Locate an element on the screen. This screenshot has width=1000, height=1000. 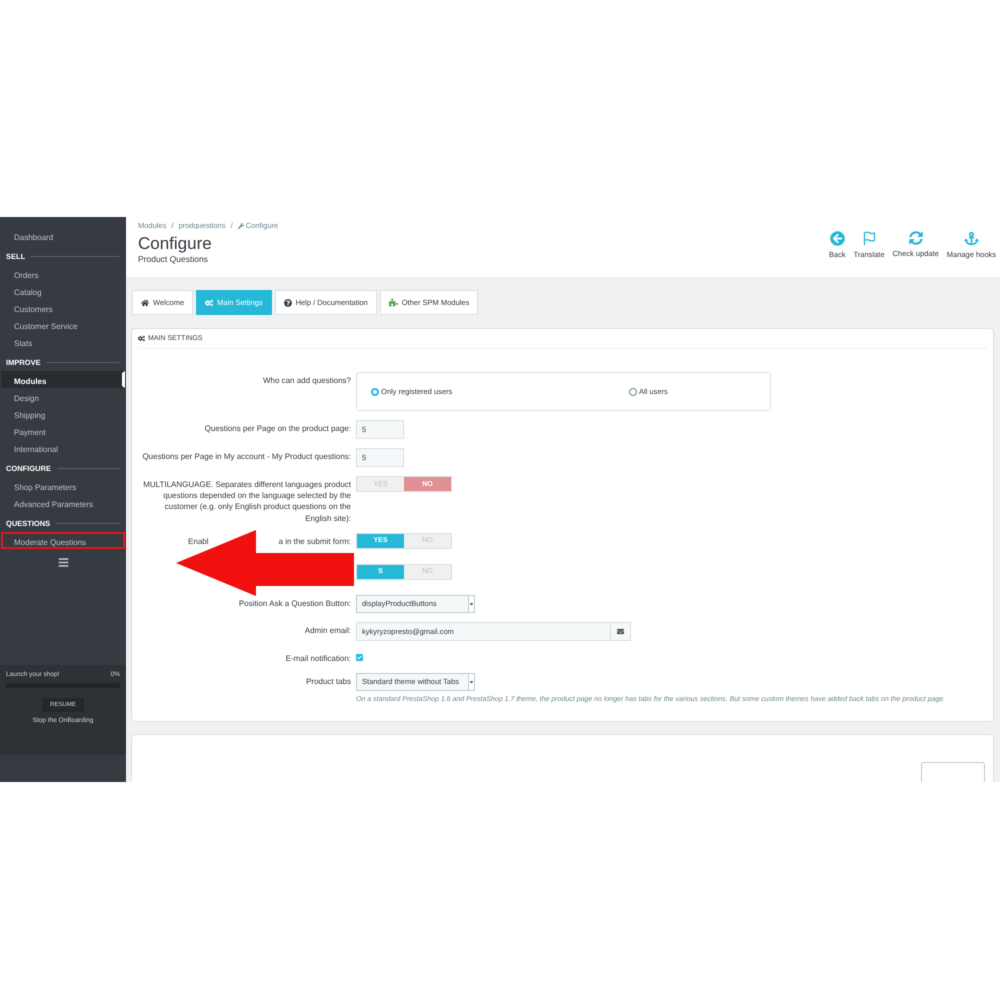
flag-icon is located at coordinates (869, 238).